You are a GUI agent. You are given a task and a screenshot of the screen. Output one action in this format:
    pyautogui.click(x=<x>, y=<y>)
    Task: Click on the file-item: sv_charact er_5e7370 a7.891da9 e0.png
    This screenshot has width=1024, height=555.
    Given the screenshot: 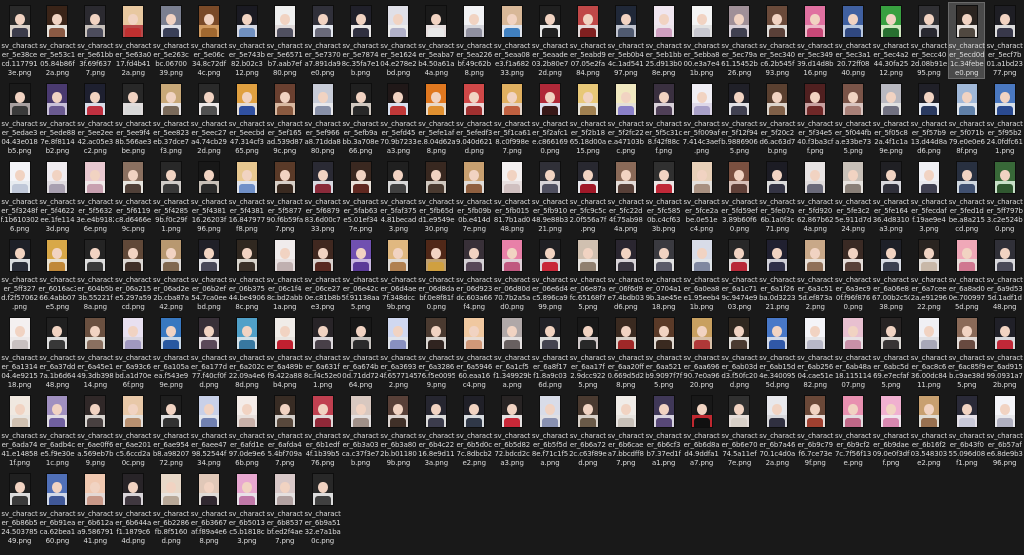 What is the action you would take?
    pyautogui.click(x=322, y=40)
    